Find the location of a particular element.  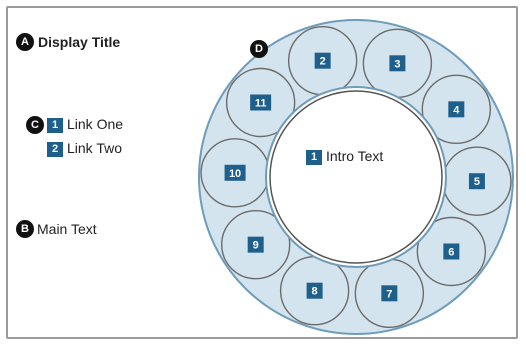

ring-item-number: 6 is located at coordinates (451, 252).